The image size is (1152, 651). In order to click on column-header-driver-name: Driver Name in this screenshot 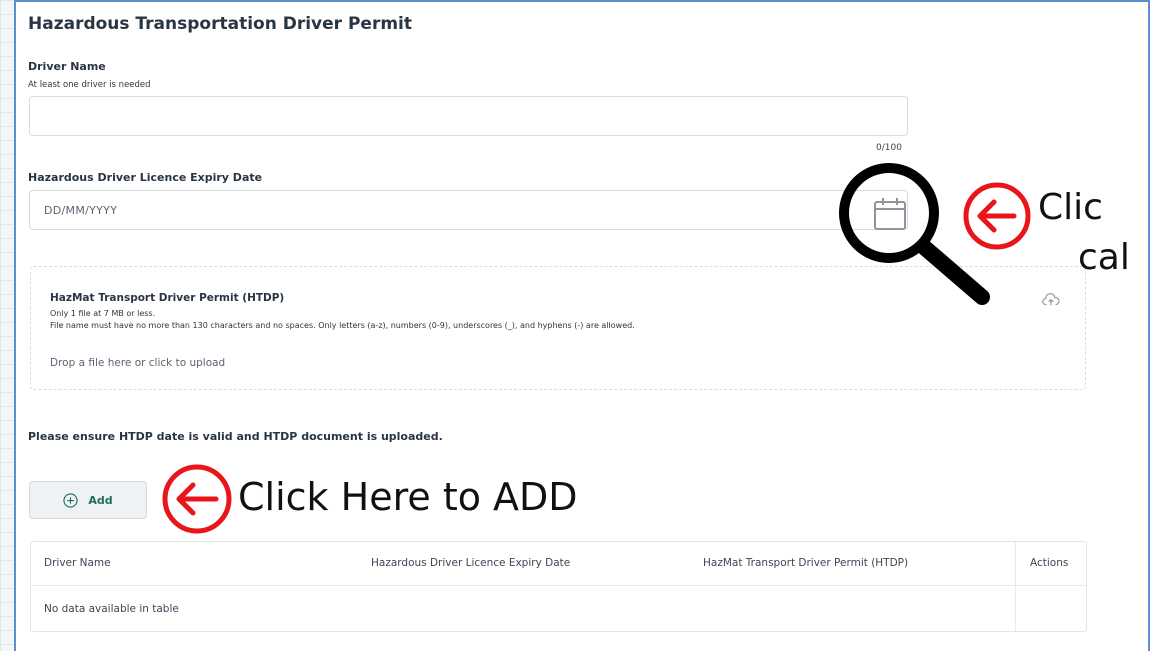, I will do `click(77, 563)`.